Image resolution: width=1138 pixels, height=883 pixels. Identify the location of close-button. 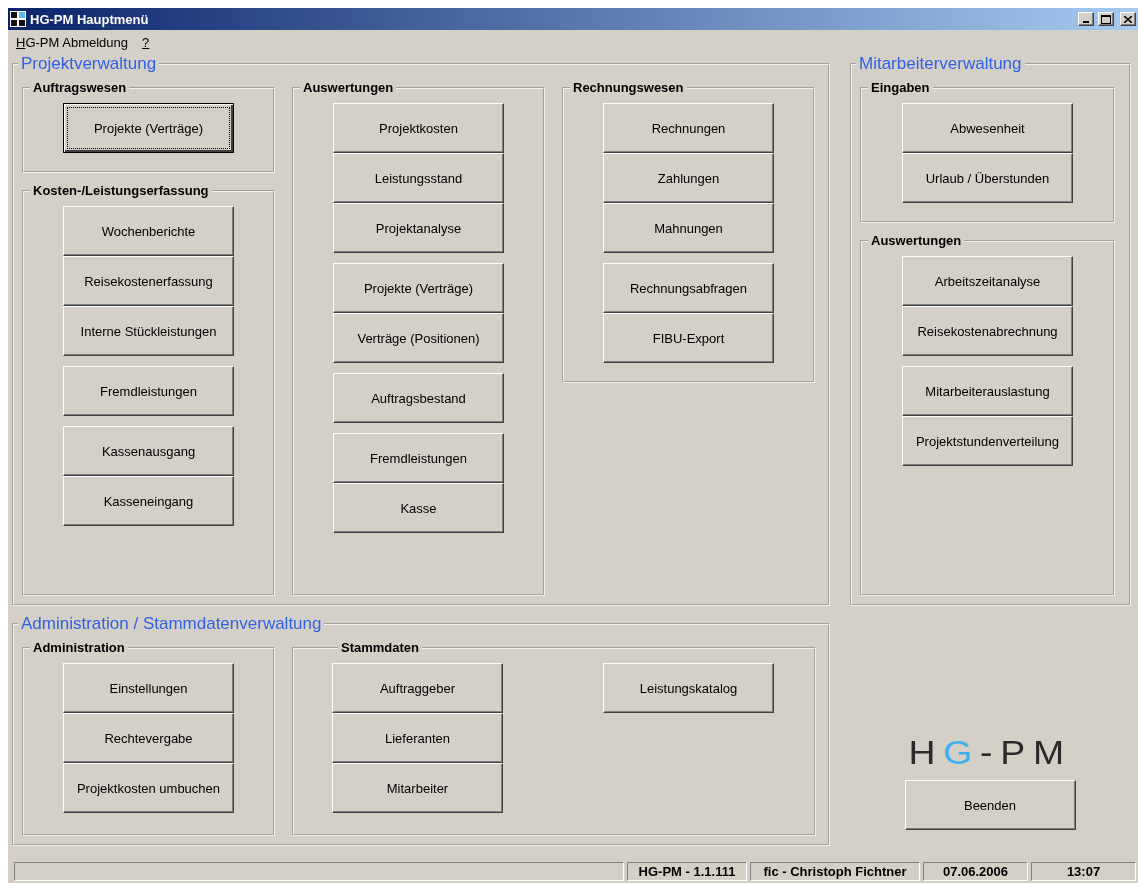
(1128, 19).